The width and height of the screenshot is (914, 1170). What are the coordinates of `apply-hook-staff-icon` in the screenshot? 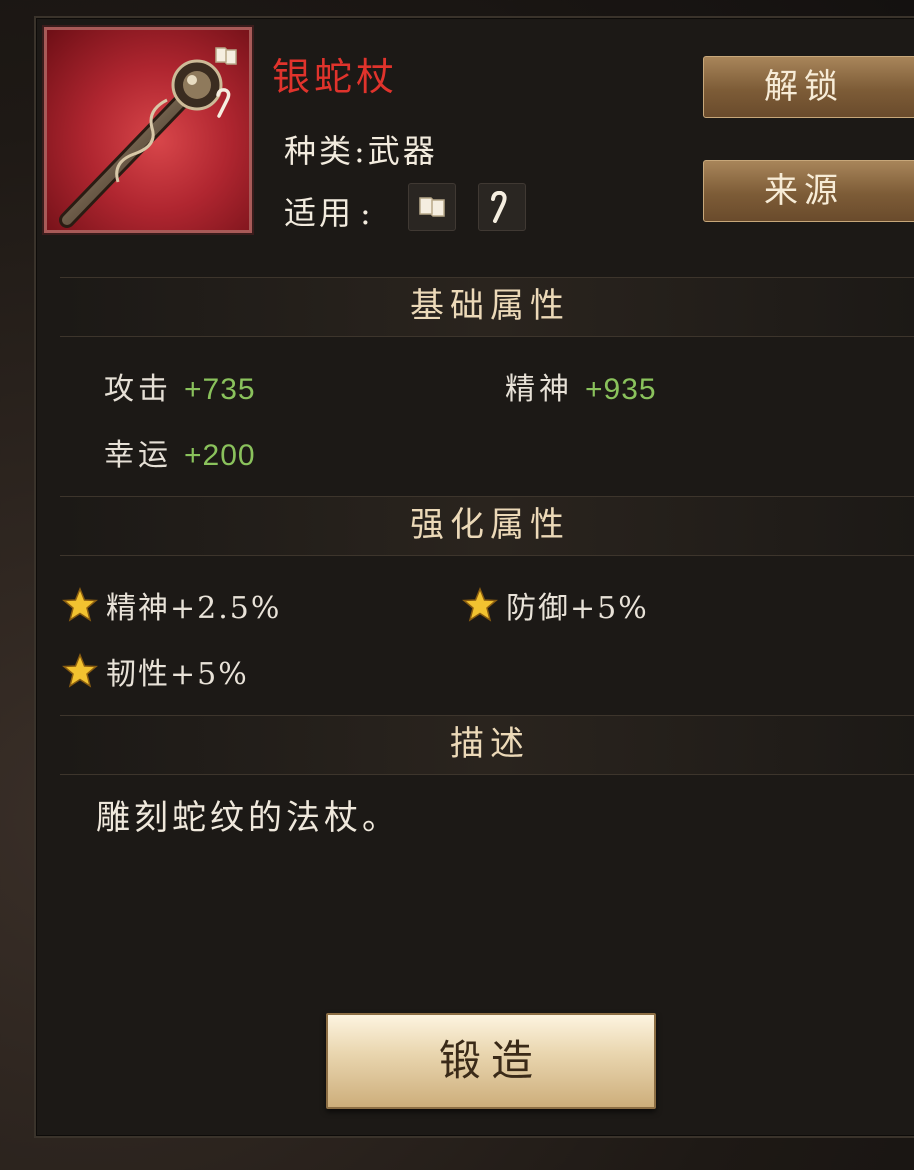 It's located at (502, 207).